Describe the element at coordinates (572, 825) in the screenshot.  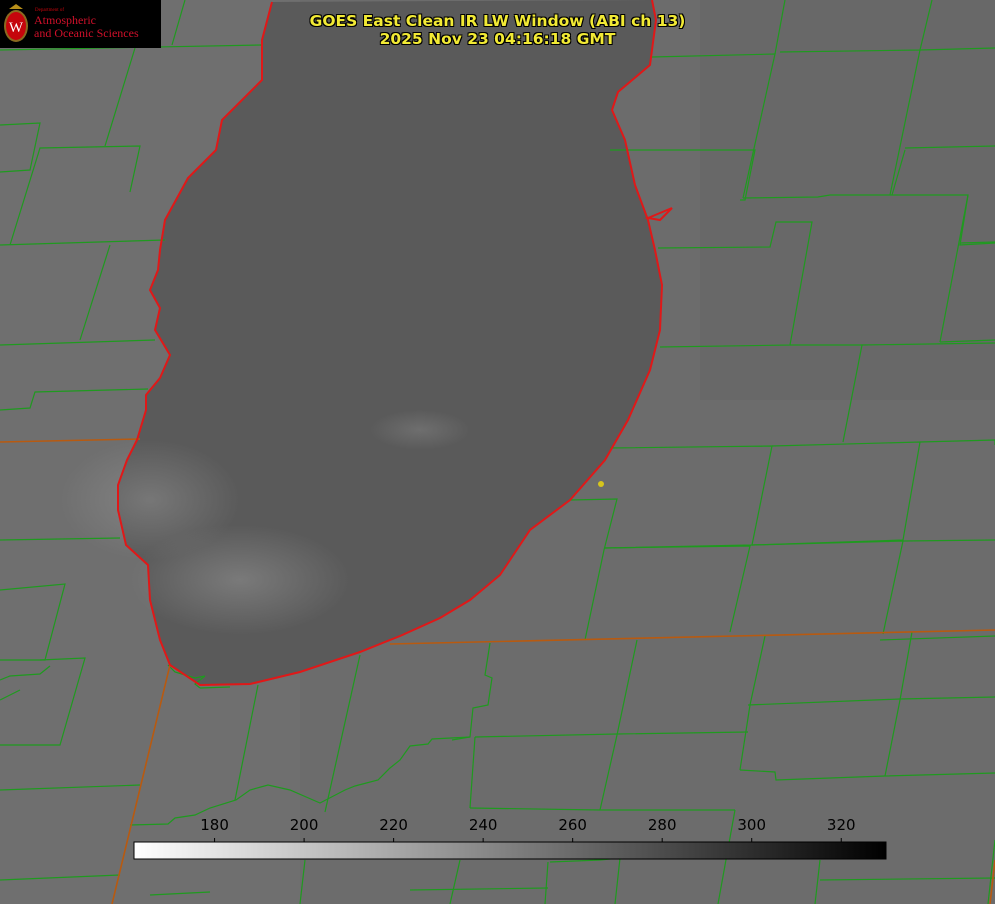
I see `colorbar-tick-label: 260` at that location.